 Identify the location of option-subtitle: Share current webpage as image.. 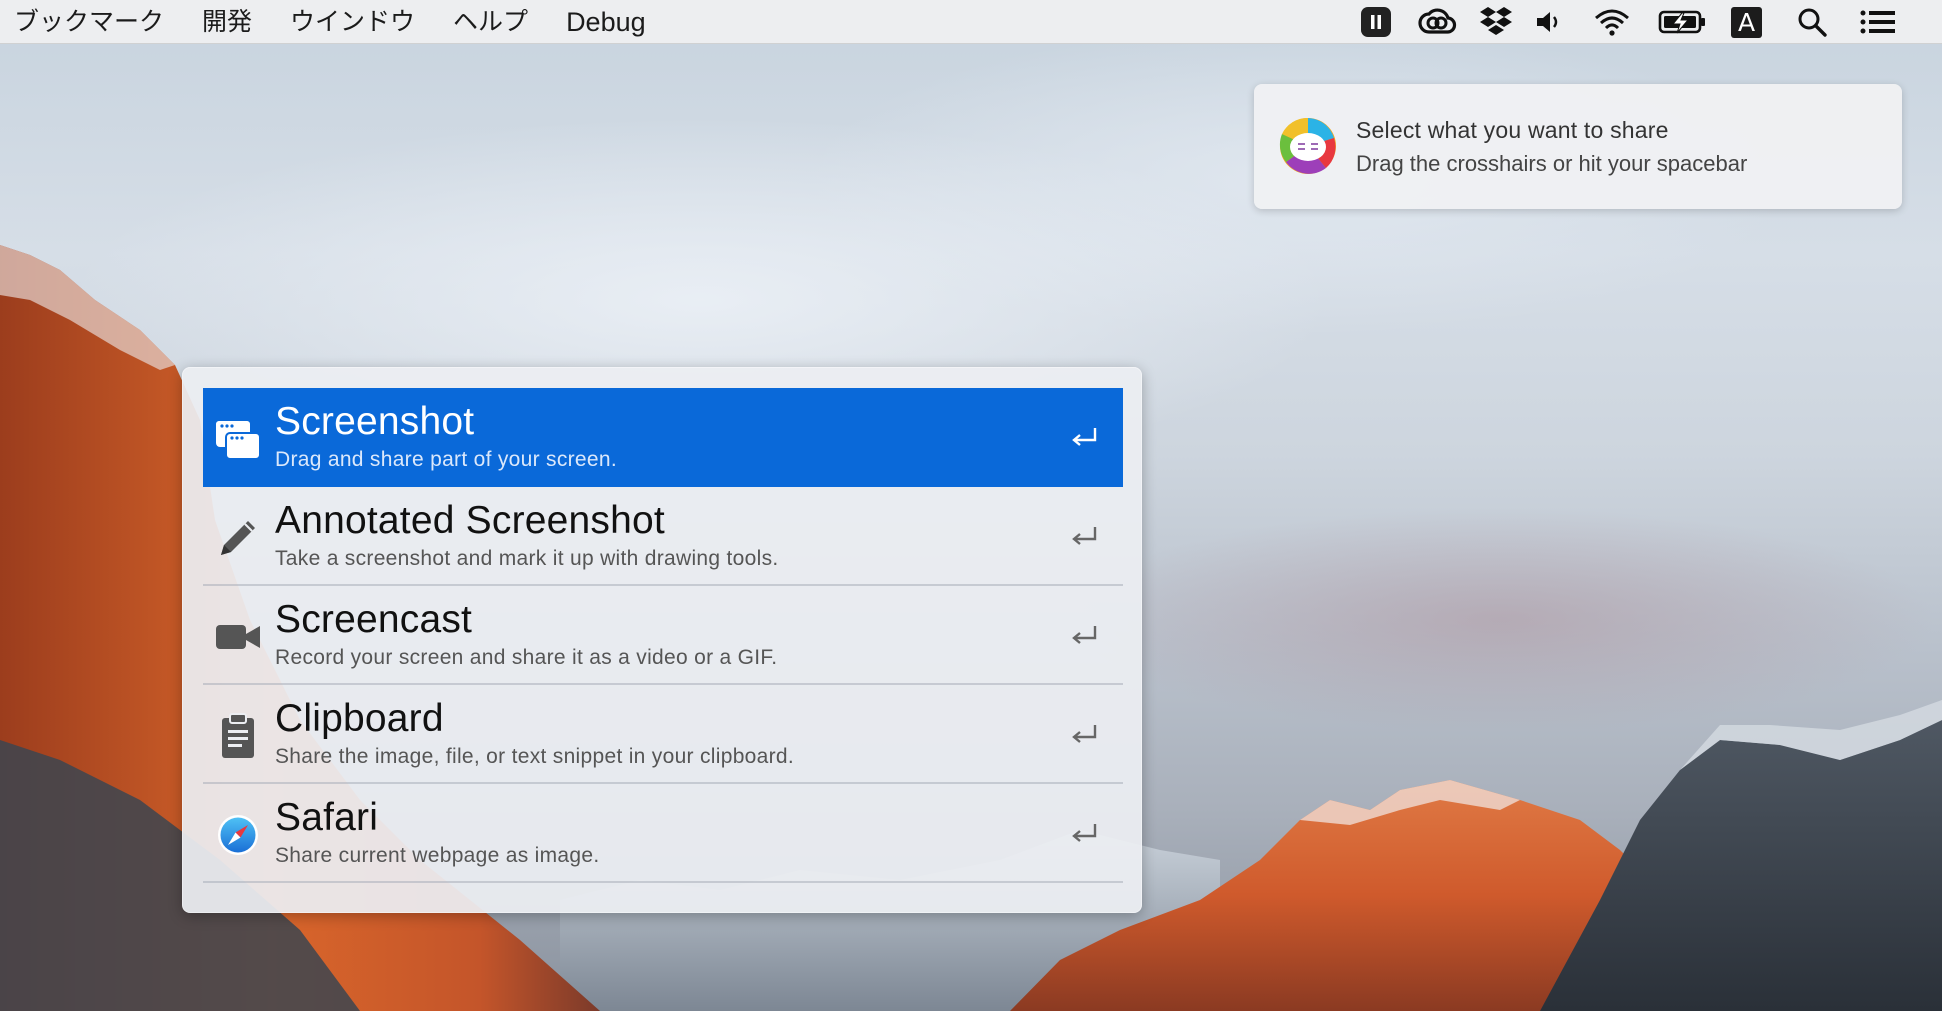
(437, 855).